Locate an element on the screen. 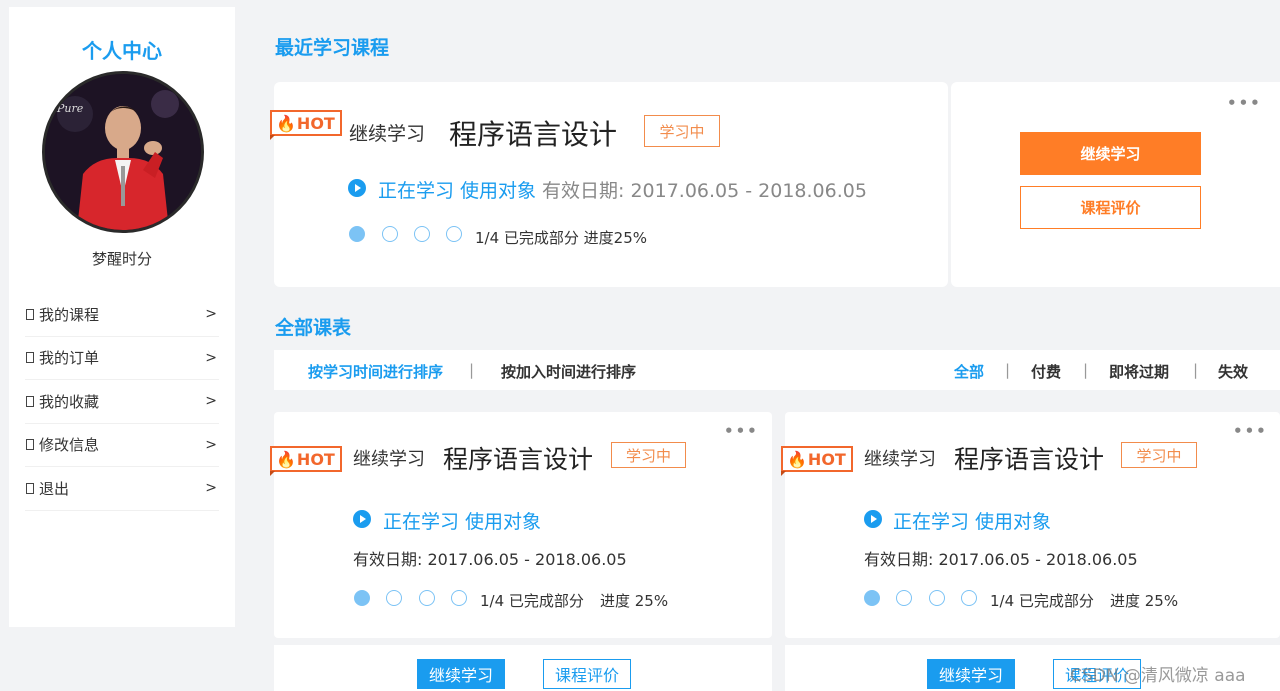 Image resolution: width=1280 pixels, height=691 pixels. filter-expiring: 即将过期 is located at coordinates (1139, 371).